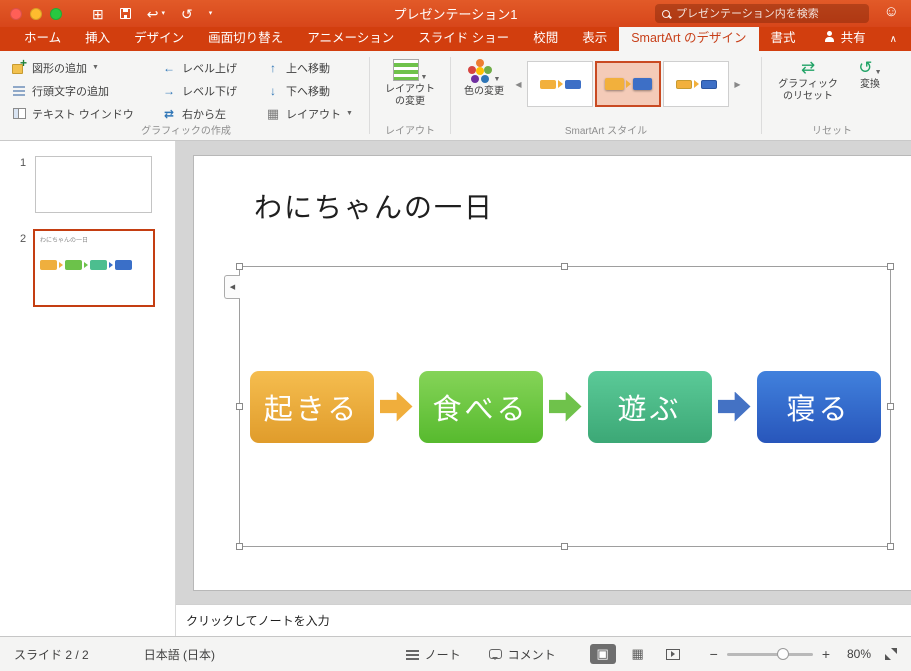 The height and width of the screenshot is (671, 911). I want to click on demote-label: レベル下げ, so click(209, 91).